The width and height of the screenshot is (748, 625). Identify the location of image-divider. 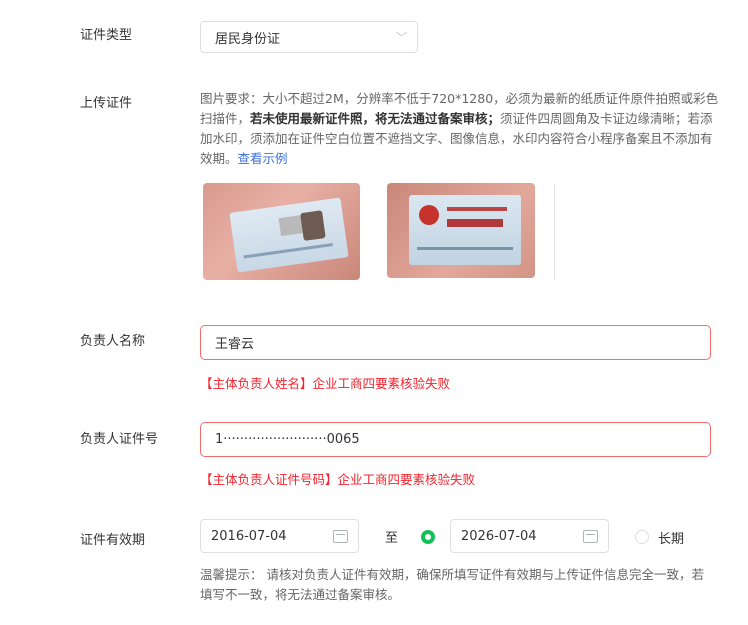
(554, 232).